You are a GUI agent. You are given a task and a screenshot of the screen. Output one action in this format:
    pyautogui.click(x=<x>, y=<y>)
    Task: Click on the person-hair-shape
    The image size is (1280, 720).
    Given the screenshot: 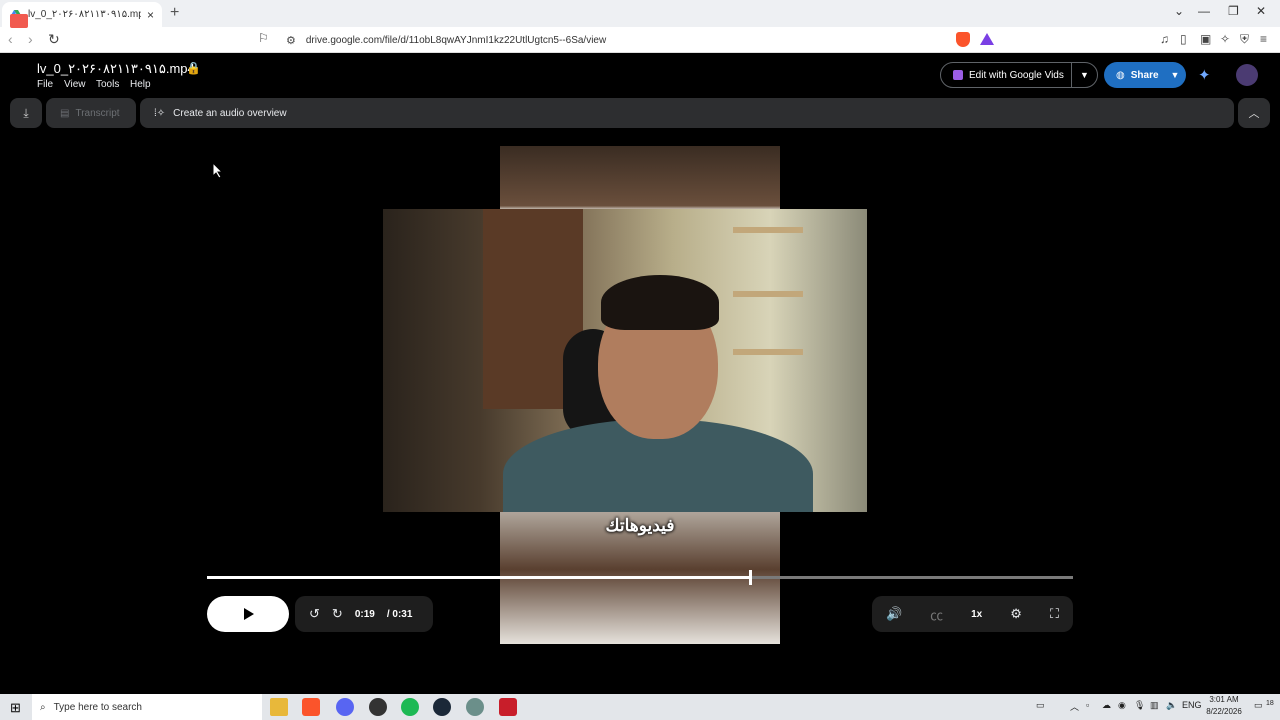 What is the action you would take?
    pyautogui.click(x=660, y=302)
    